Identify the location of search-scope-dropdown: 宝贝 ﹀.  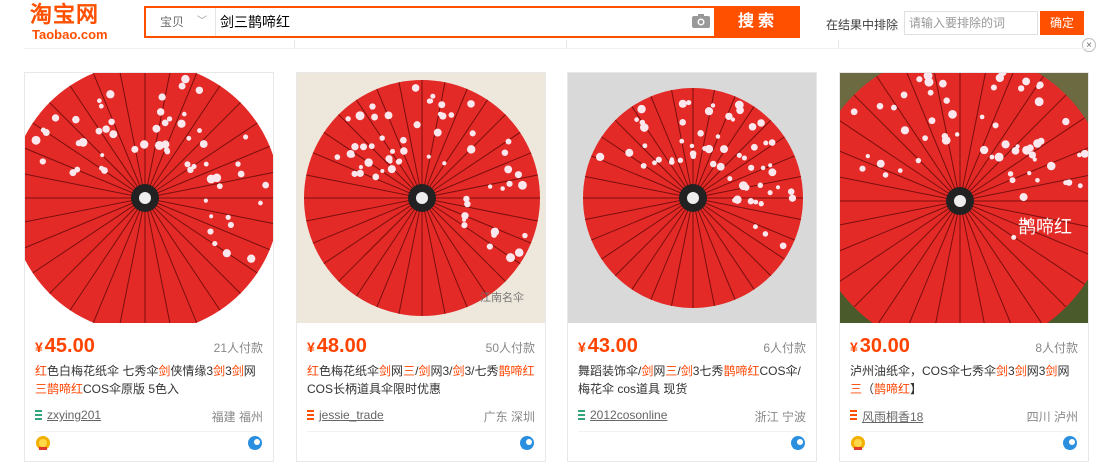
(181, 22).